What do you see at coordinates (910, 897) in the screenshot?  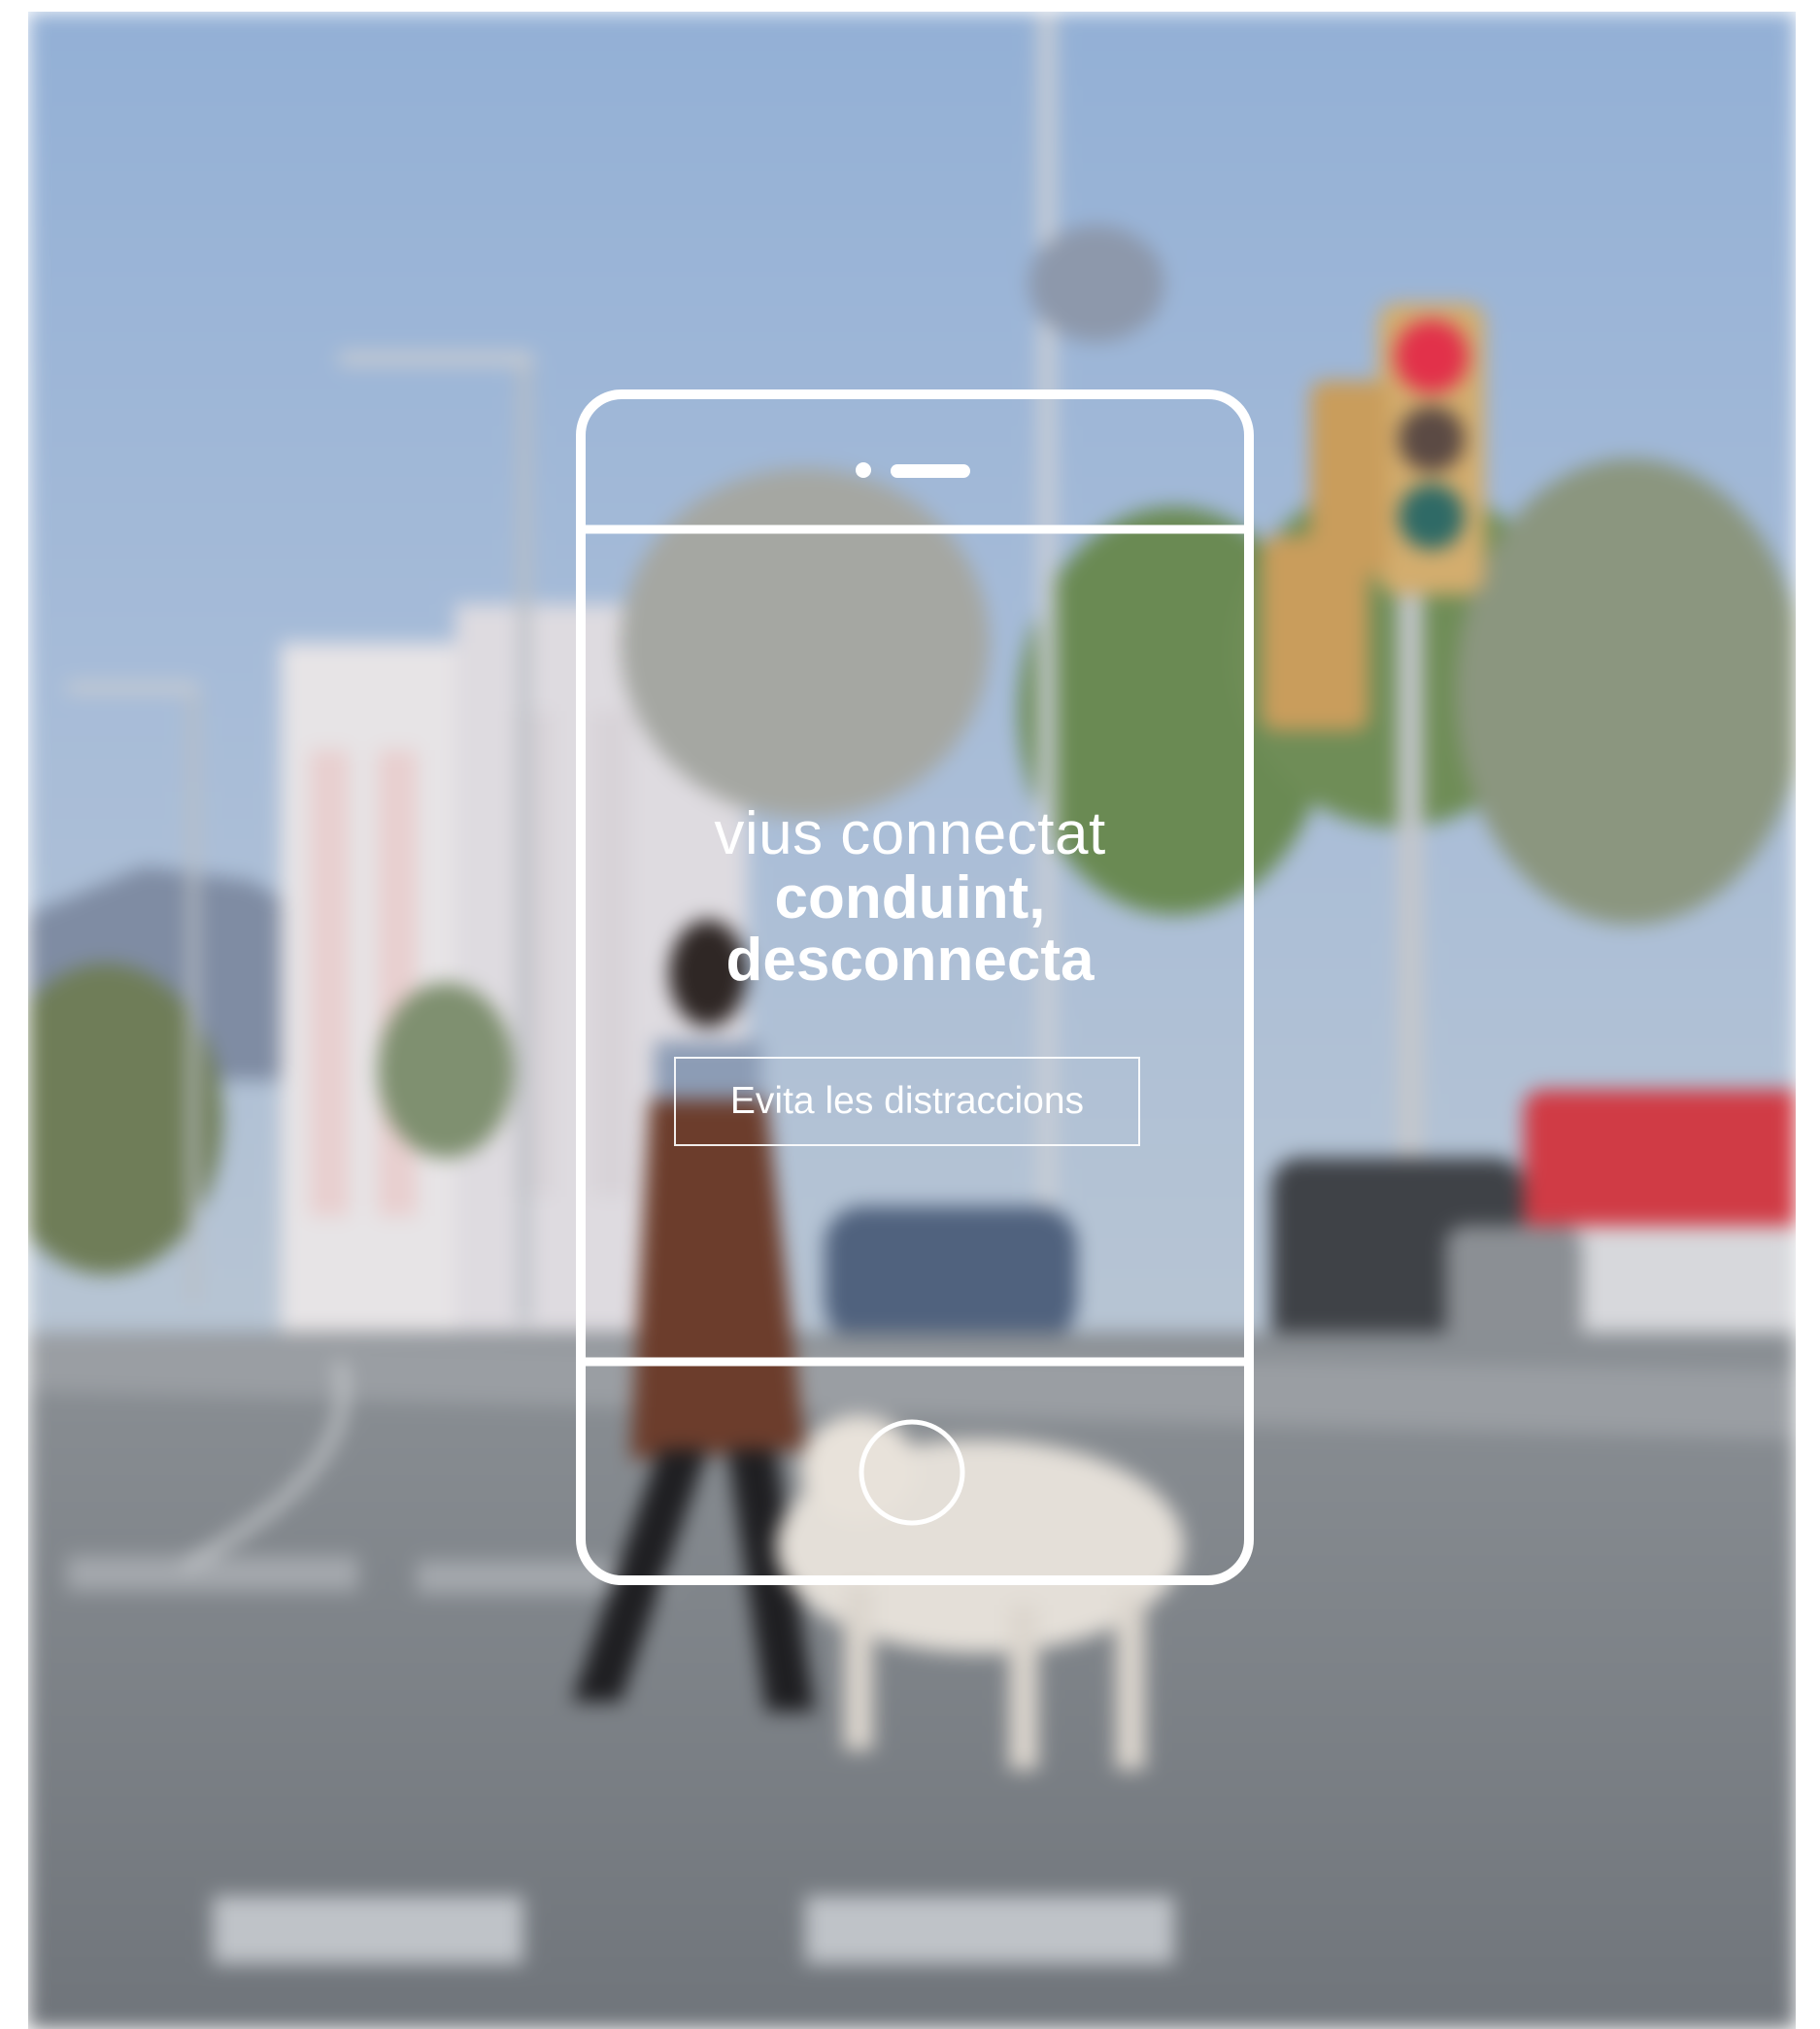 I see `headline-line-2: conduint,` at bounding box center [910, 897].